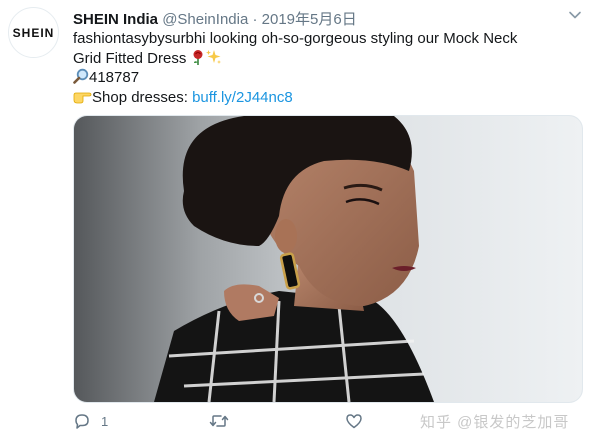 This screenshot has width=597, height=443. What do you see at coordinates (323, 98) in the screenshot?
I see `tweet-line-4: Shop dresses: buff.ly/2J44nc8` at bounding box center [323, 98].